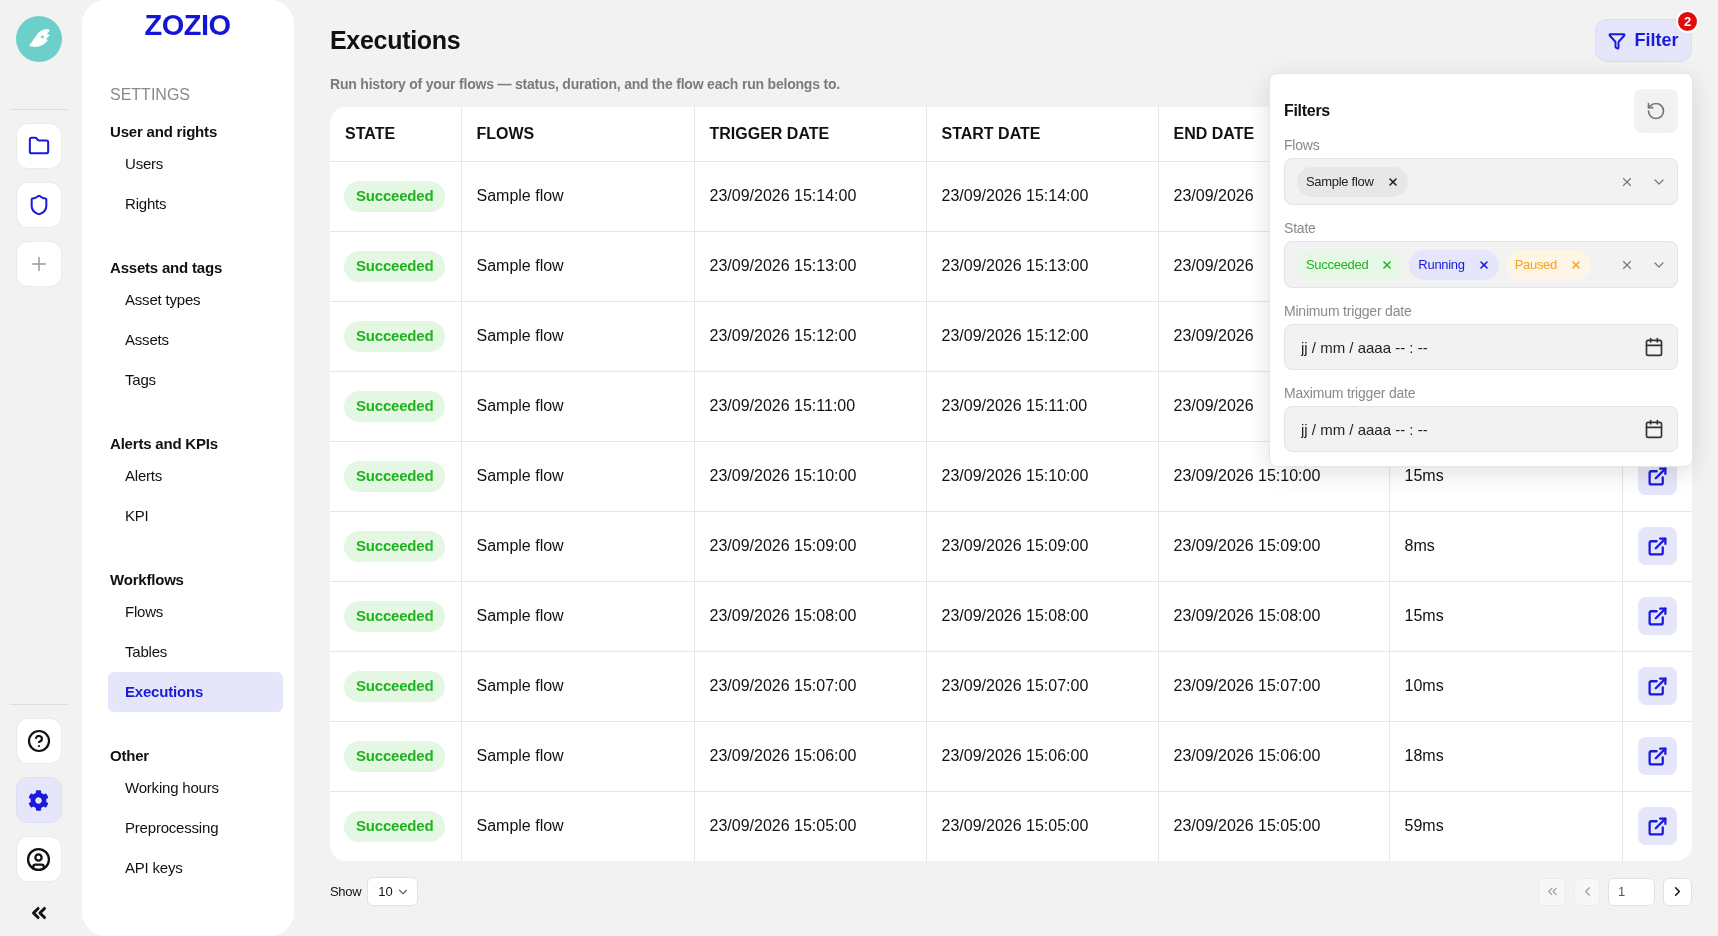 The image size is (1718, 936). What do you see at coordinates (164, 131) in the screenshot?
I see `section-heading: User and rights` at bounding box center [164, 131].